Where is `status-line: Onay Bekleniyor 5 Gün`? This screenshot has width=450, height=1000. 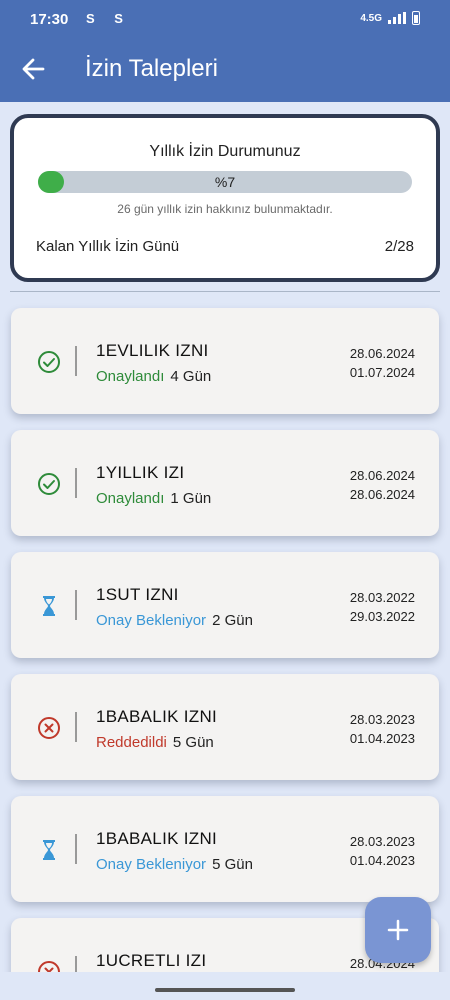
status-line: Onay Bekleniyor 5 Gün is located at coordinates (174, 864).